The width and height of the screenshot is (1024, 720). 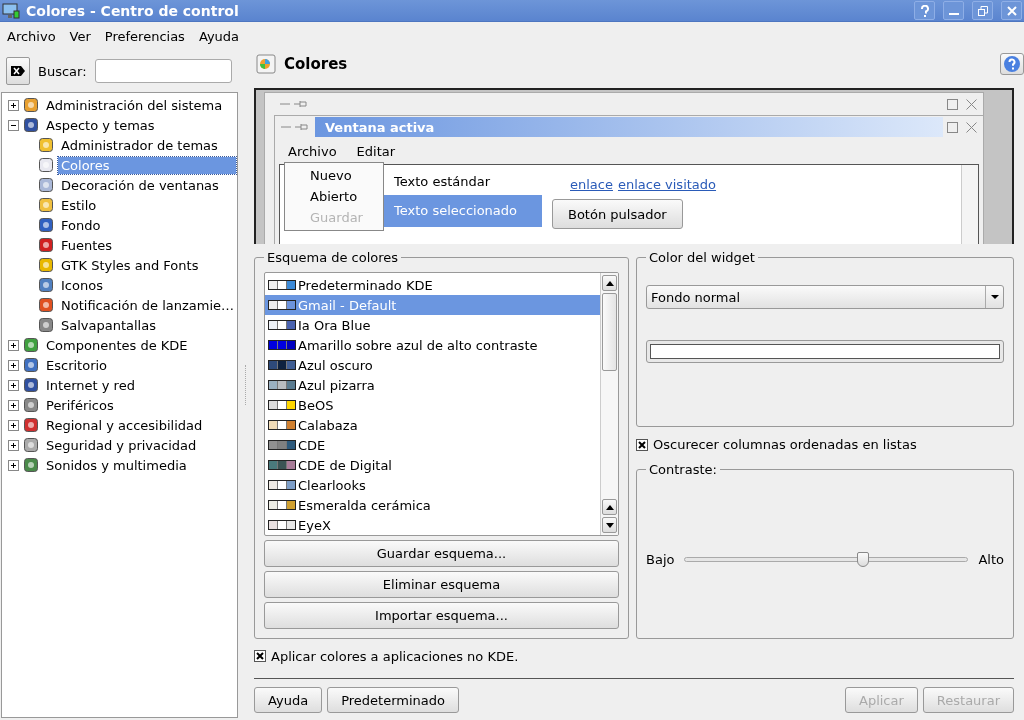 I want to click on preview-link: enlace, so click(x=591, y=184).